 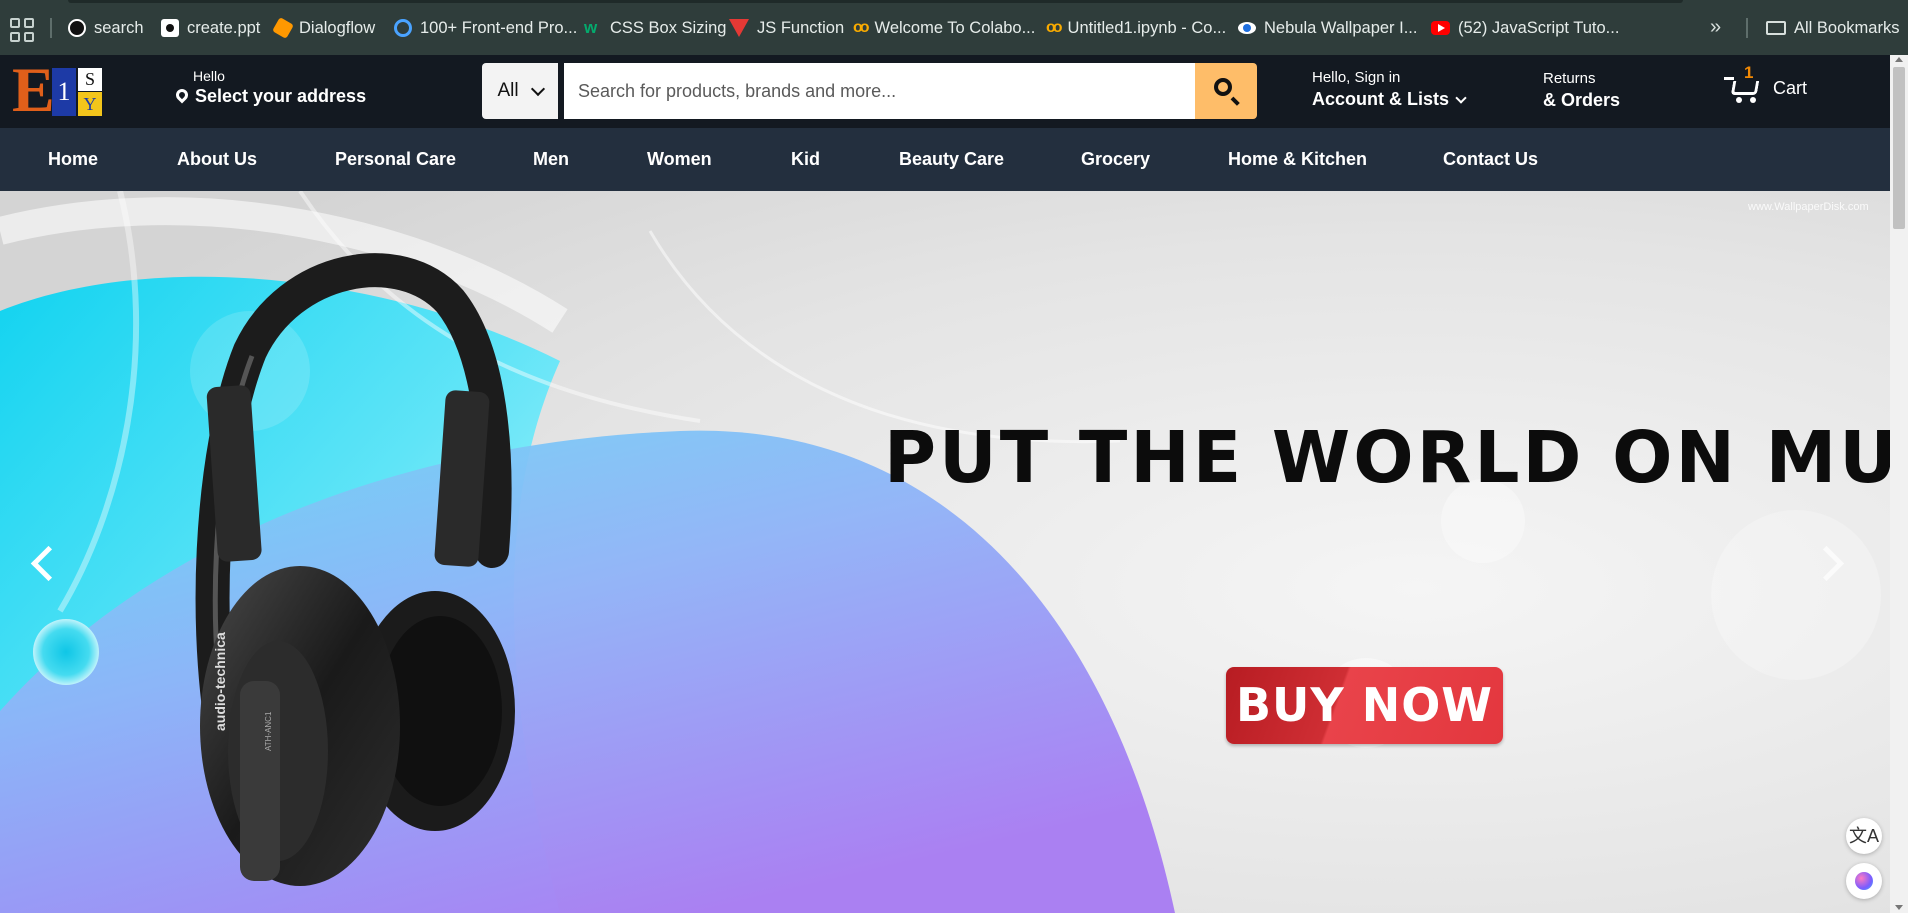 I want to click on jsfunction-icon, so click(x=739, y=28).